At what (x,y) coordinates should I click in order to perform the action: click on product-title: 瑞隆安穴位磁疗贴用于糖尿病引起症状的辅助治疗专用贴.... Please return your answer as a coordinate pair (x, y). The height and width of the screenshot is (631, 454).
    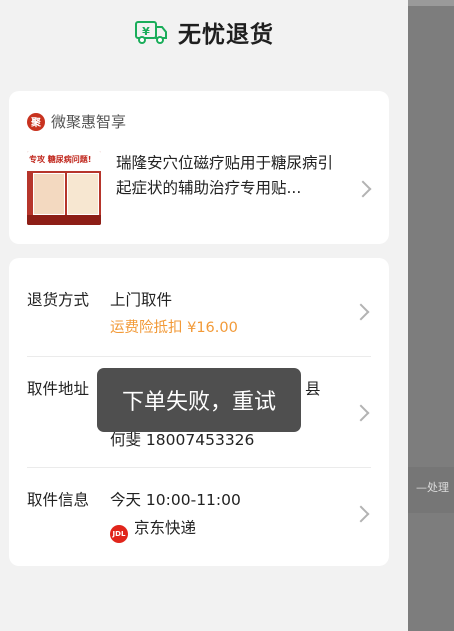
    Looking at the image, I should click on (231, 176).